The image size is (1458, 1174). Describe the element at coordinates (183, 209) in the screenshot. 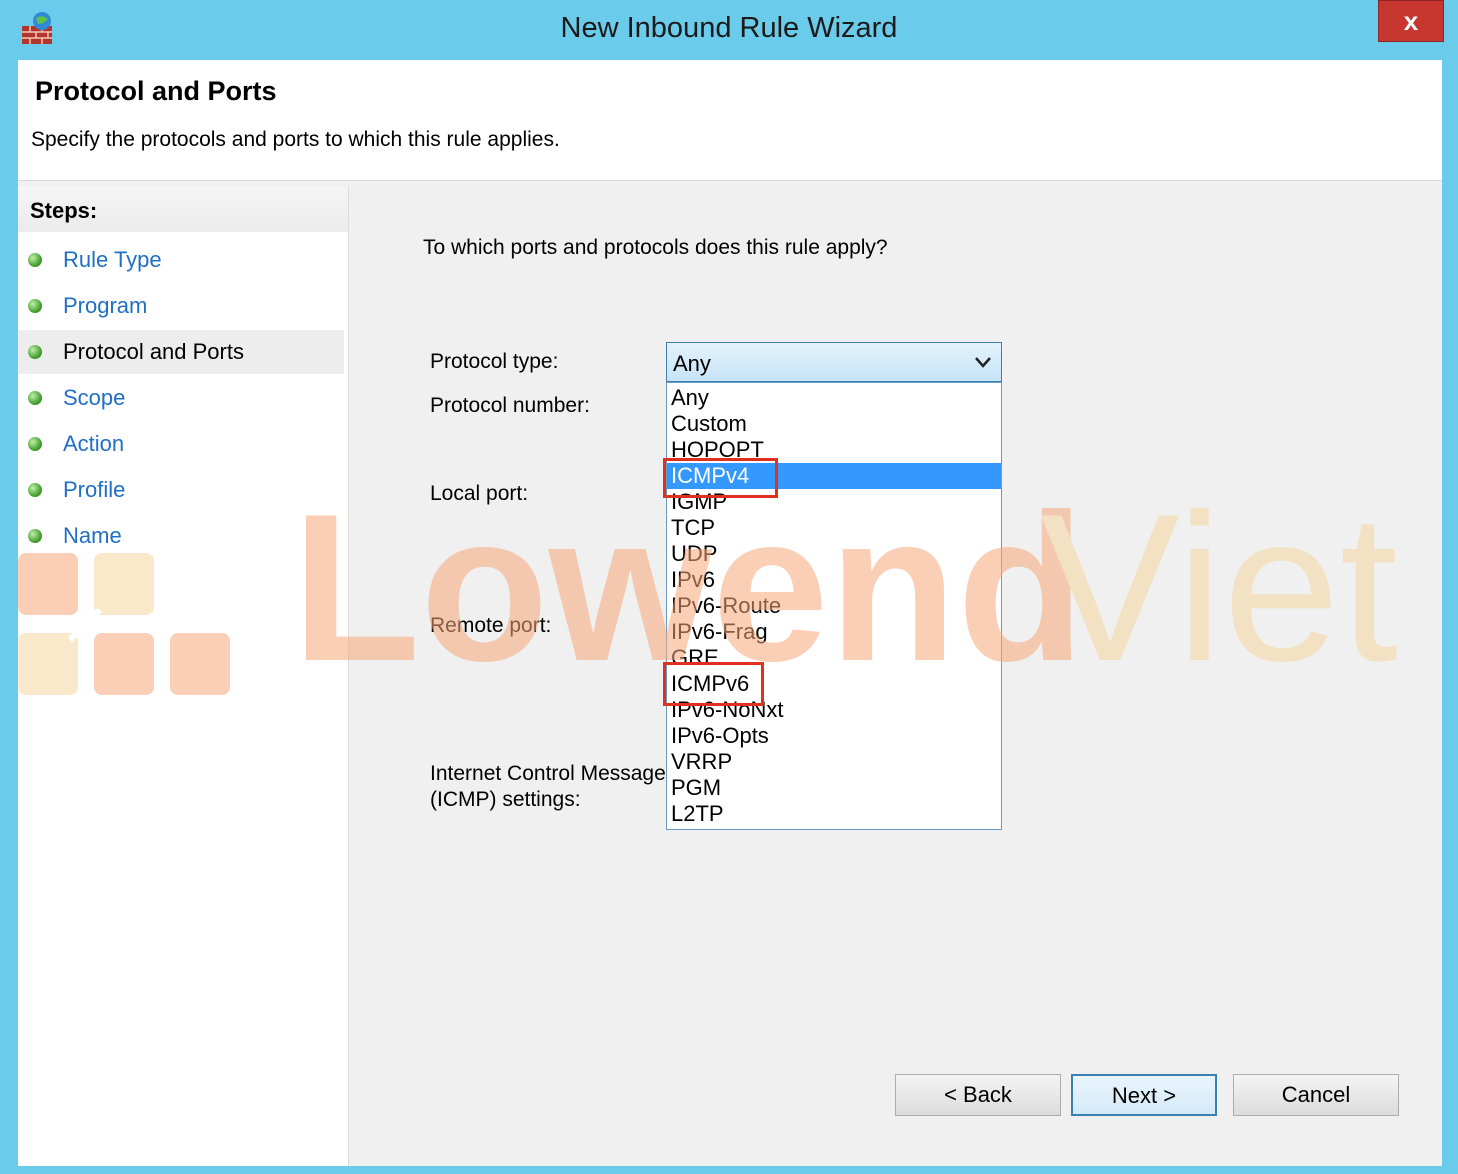

I see `steps-header: Steps:` at that location.